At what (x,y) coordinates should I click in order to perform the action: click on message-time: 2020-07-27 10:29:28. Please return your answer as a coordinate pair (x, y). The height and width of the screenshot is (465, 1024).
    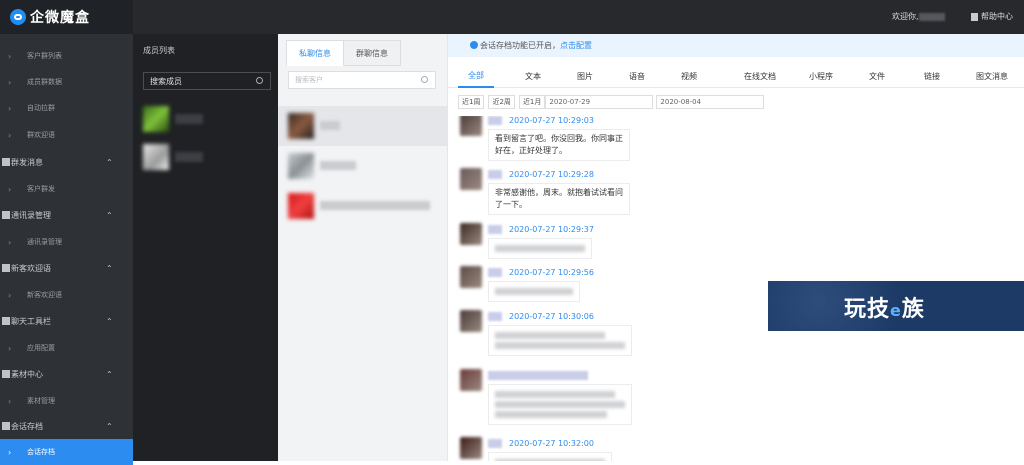
    Looking at the image, I should click on (551, 174).